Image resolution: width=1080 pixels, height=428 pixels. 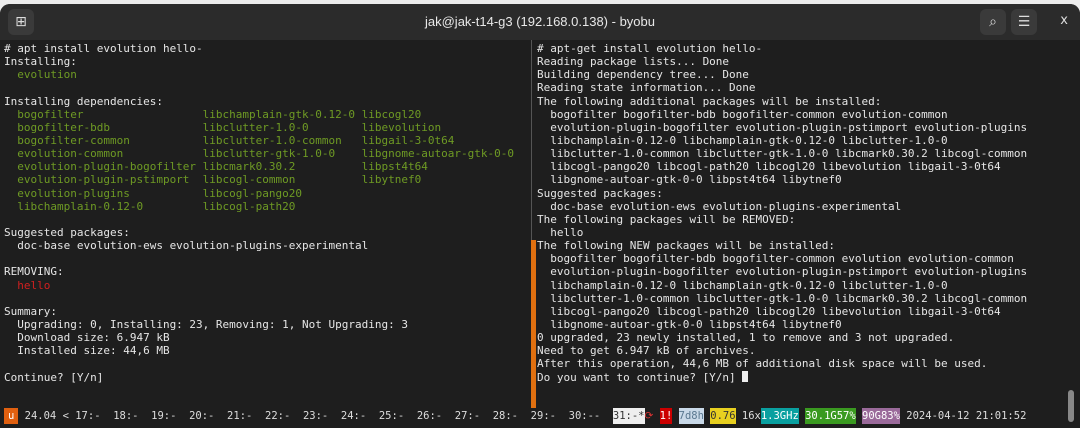 What do you see at coordinates (745, 376) in the screenshot?
I see `text-cursor` at bounding box center [745, 376].